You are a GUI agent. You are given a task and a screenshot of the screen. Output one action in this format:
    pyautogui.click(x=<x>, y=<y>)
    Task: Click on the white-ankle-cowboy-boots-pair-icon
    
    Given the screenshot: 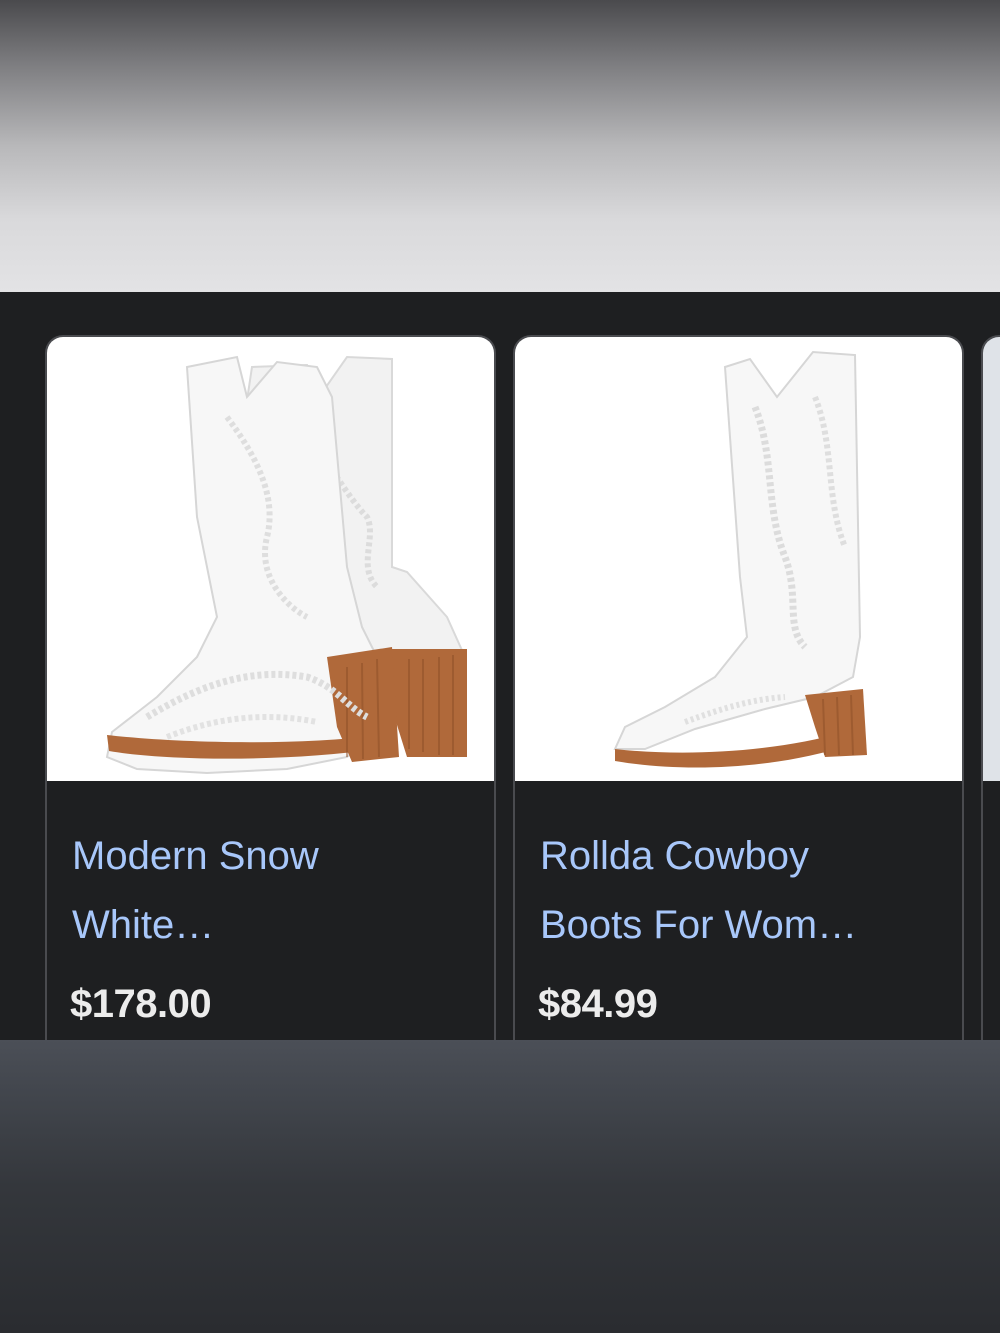 What is the action you would take?
    pyautogui.click(x=286, y=565)
    